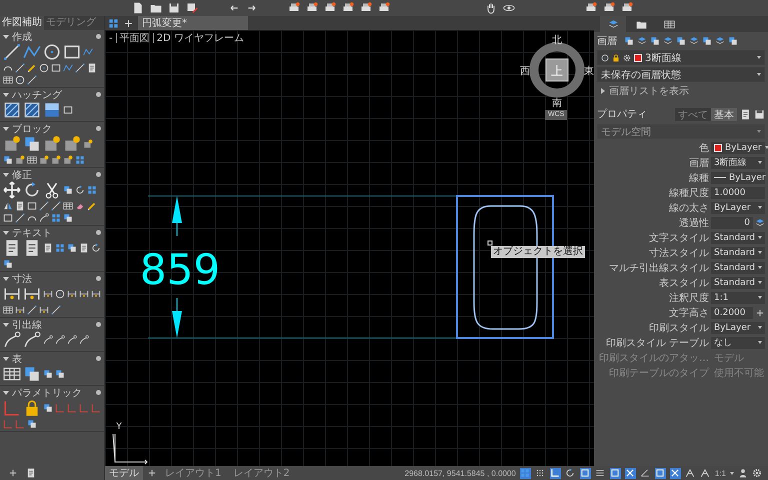 Image resolution: width=768 pixels, height=480 pixels. I want to click on section-title: 修正, so click(52, 175).